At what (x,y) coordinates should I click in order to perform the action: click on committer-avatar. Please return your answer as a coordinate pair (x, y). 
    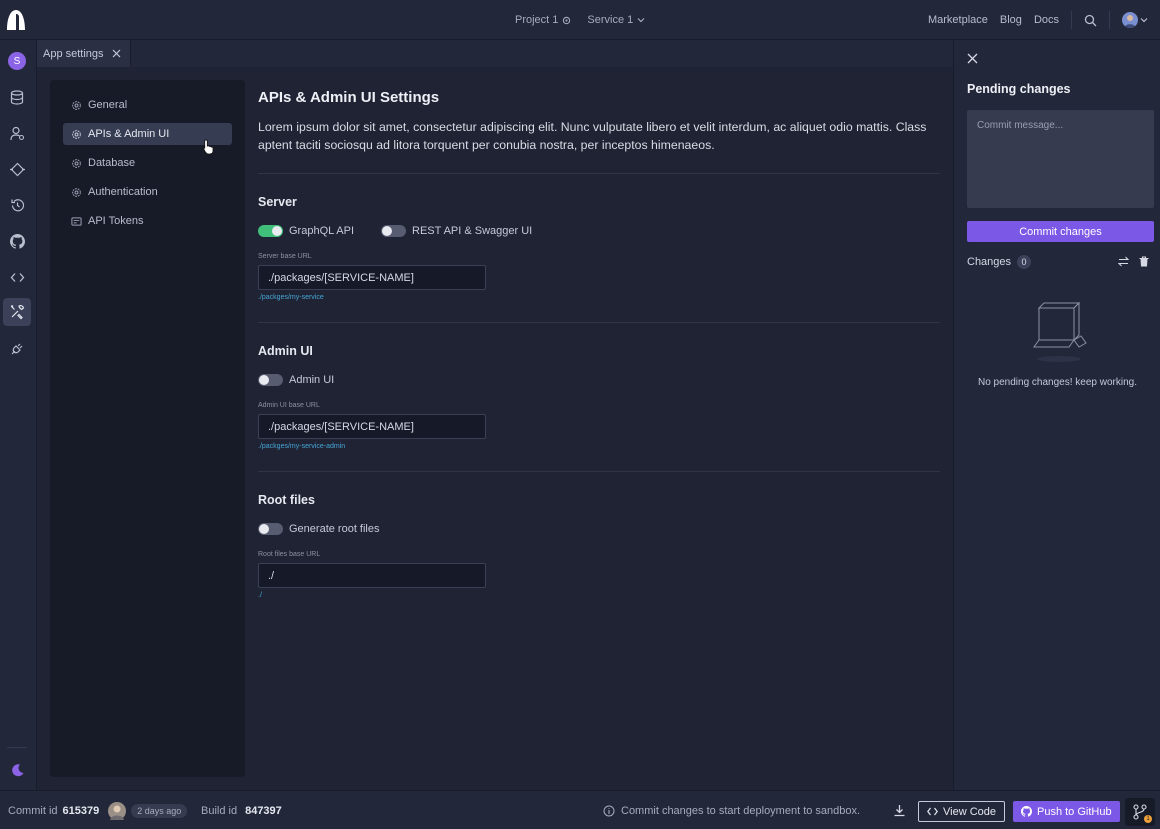
    Looking at the image, I should click on (117, 810).